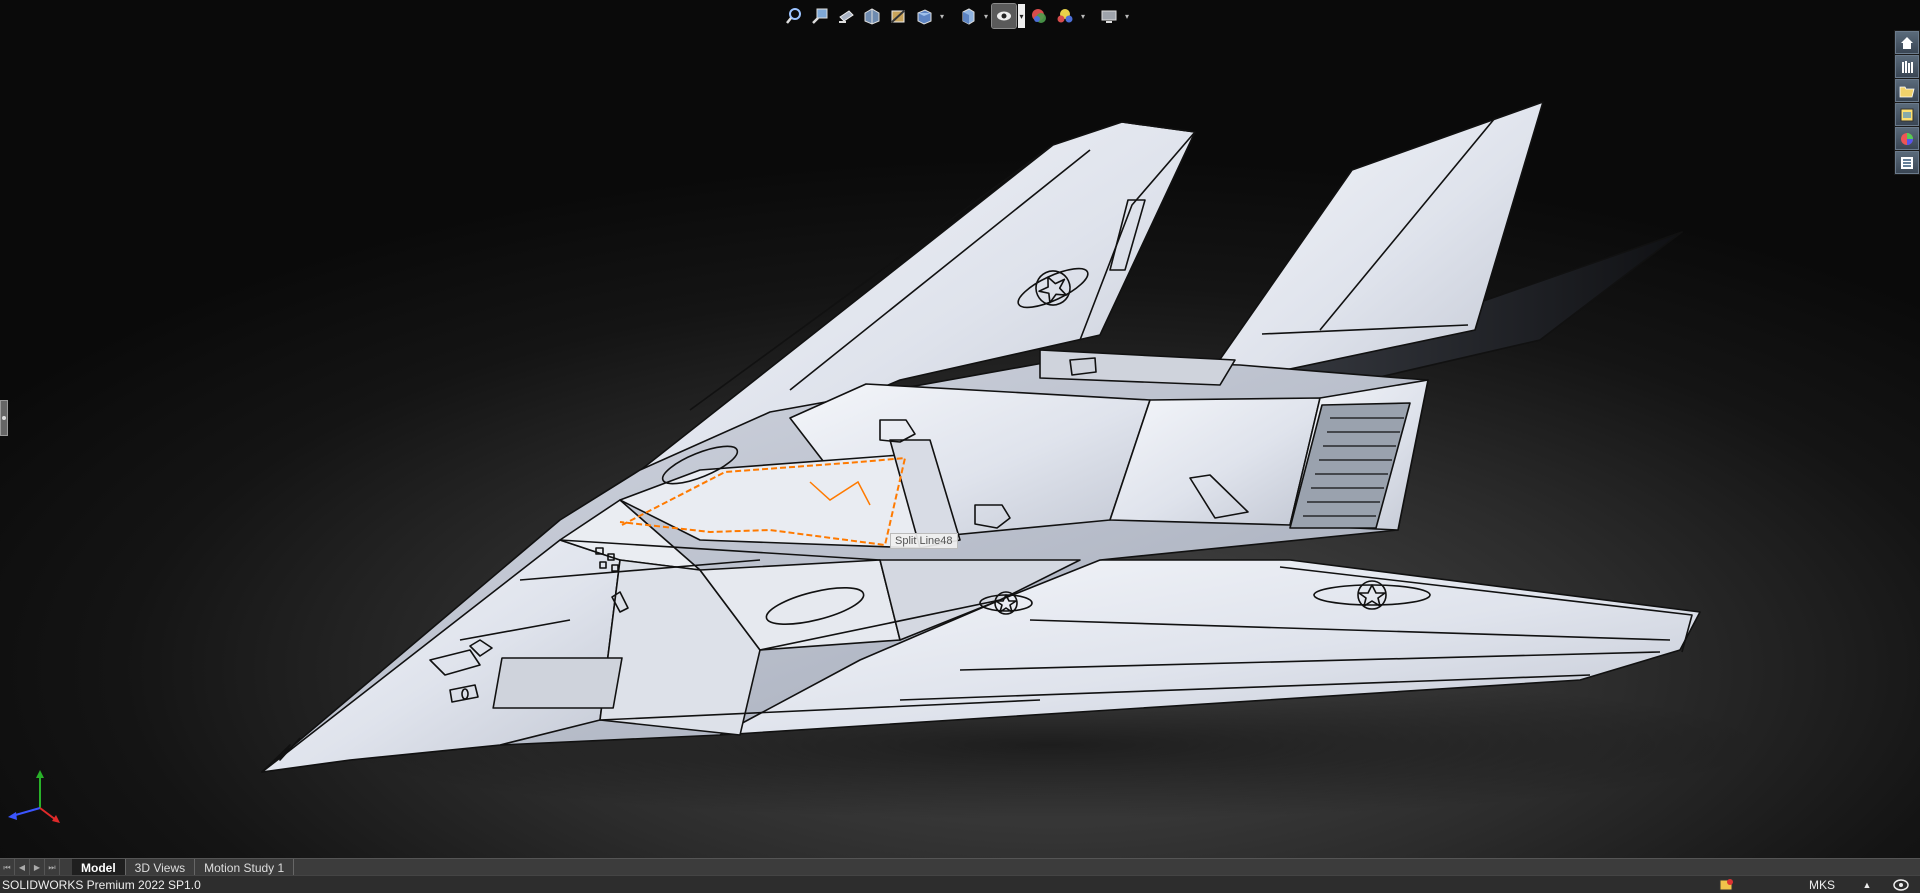 Image resolution: width=1920 pixels, height=893 pixels. I want to click on selection-tooltip: Split Line48, so click(924, 541).